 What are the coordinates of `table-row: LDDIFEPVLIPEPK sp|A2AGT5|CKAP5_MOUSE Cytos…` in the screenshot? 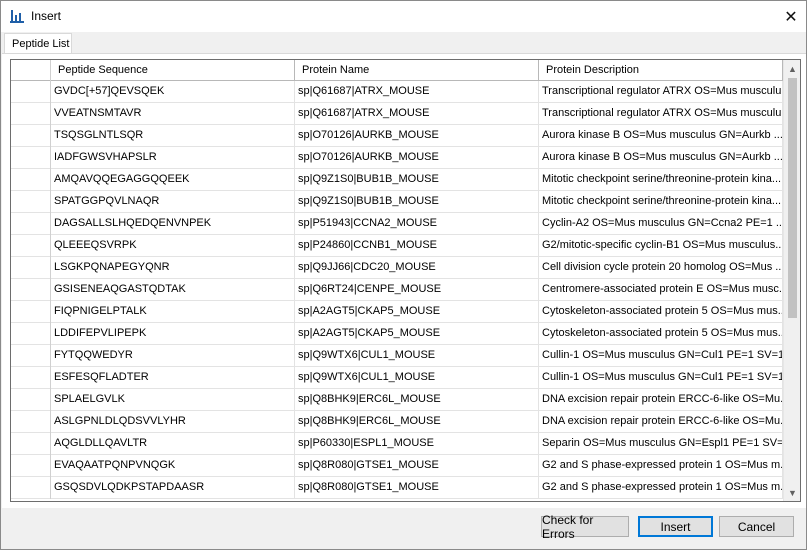 It's located at (397, 334).